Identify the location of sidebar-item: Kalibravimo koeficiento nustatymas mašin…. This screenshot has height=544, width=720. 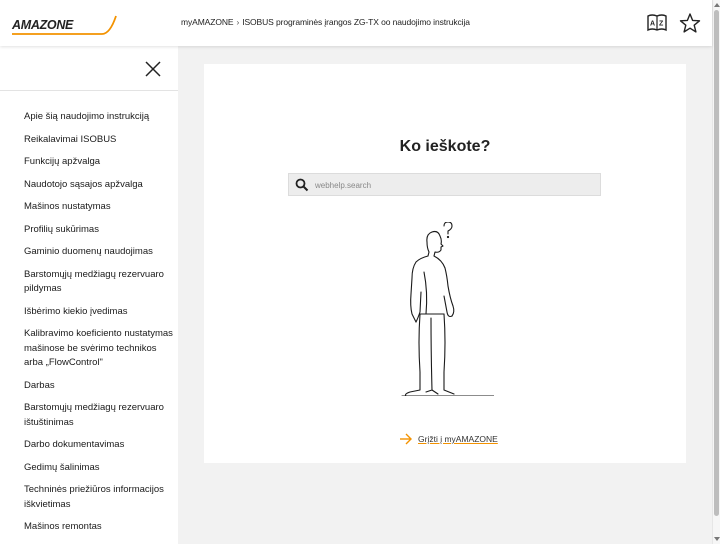
(99, 349).